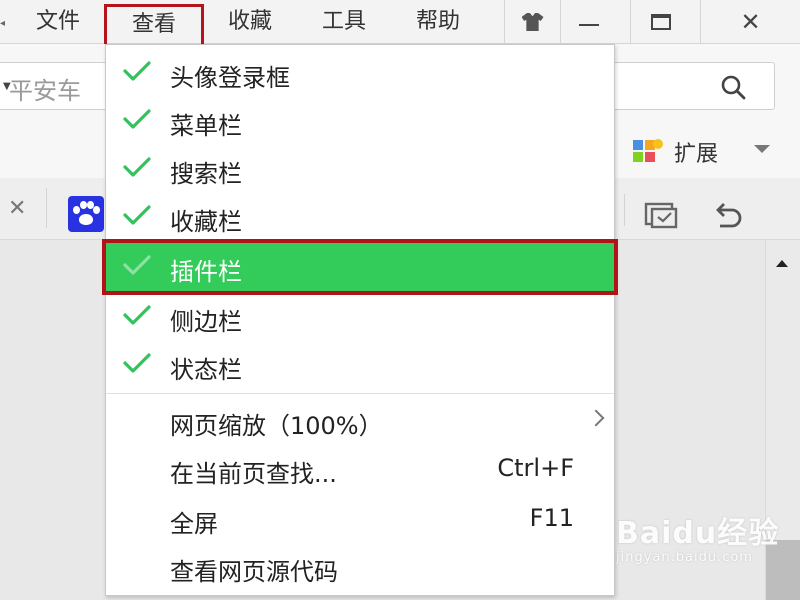  What do you see at coordinates (194, 524) in the screenshot?
I see `menu-item-label: 全屏` at bounding box center [194, 524].